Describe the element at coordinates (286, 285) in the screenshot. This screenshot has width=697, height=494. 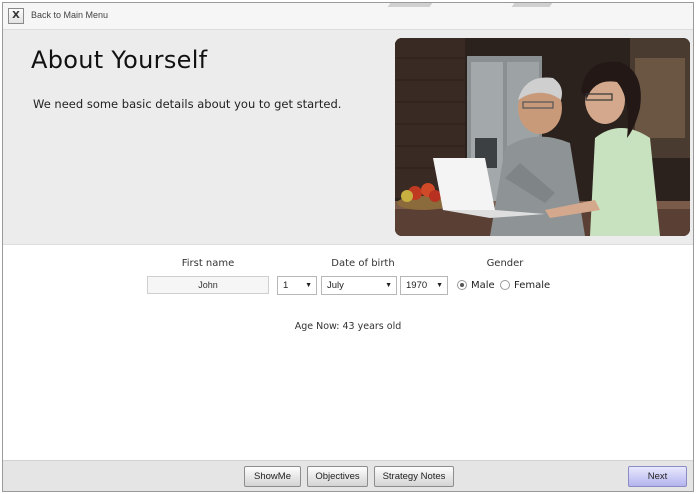
I see `dob-day-value: 1` at that location.